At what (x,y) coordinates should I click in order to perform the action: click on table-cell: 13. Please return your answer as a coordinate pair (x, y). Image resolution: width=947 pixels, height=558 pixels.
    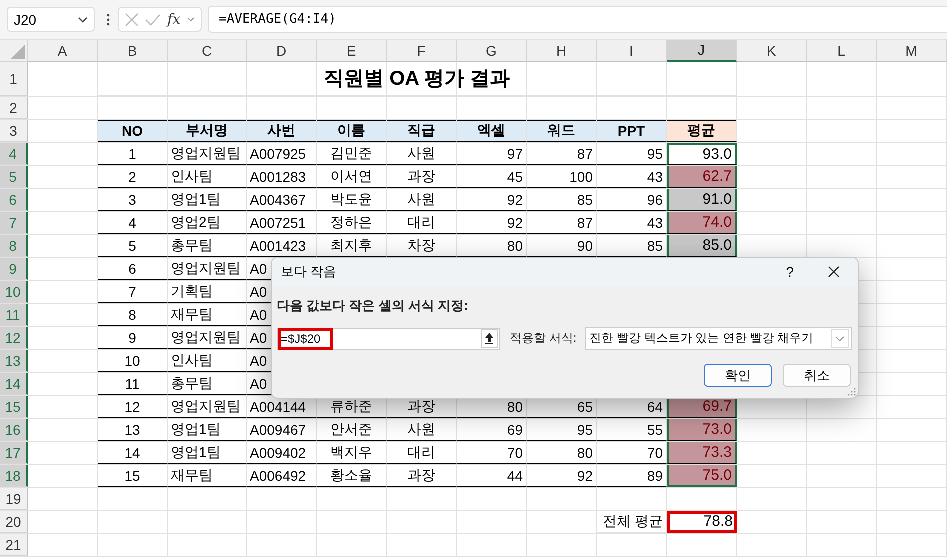
    Looking at the image, I should click on (133, 430).